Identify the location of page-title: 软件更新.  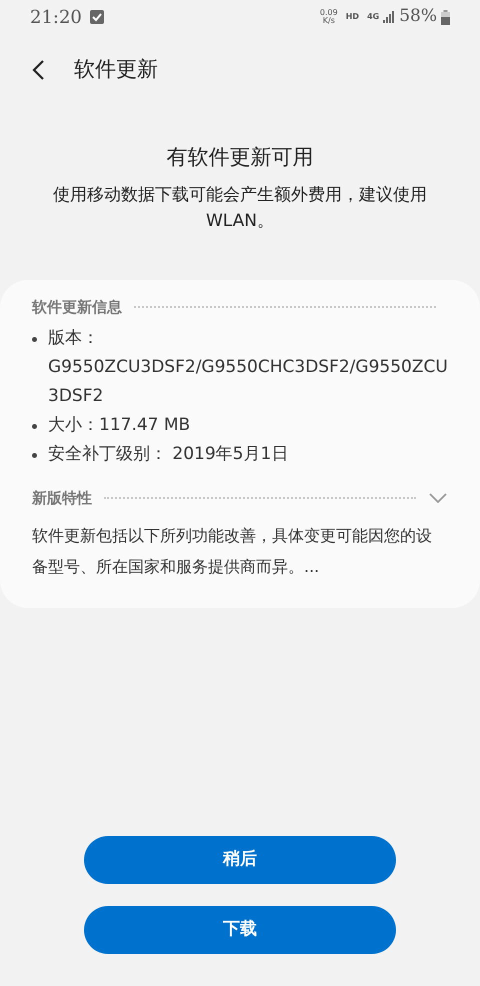
(116, 70).